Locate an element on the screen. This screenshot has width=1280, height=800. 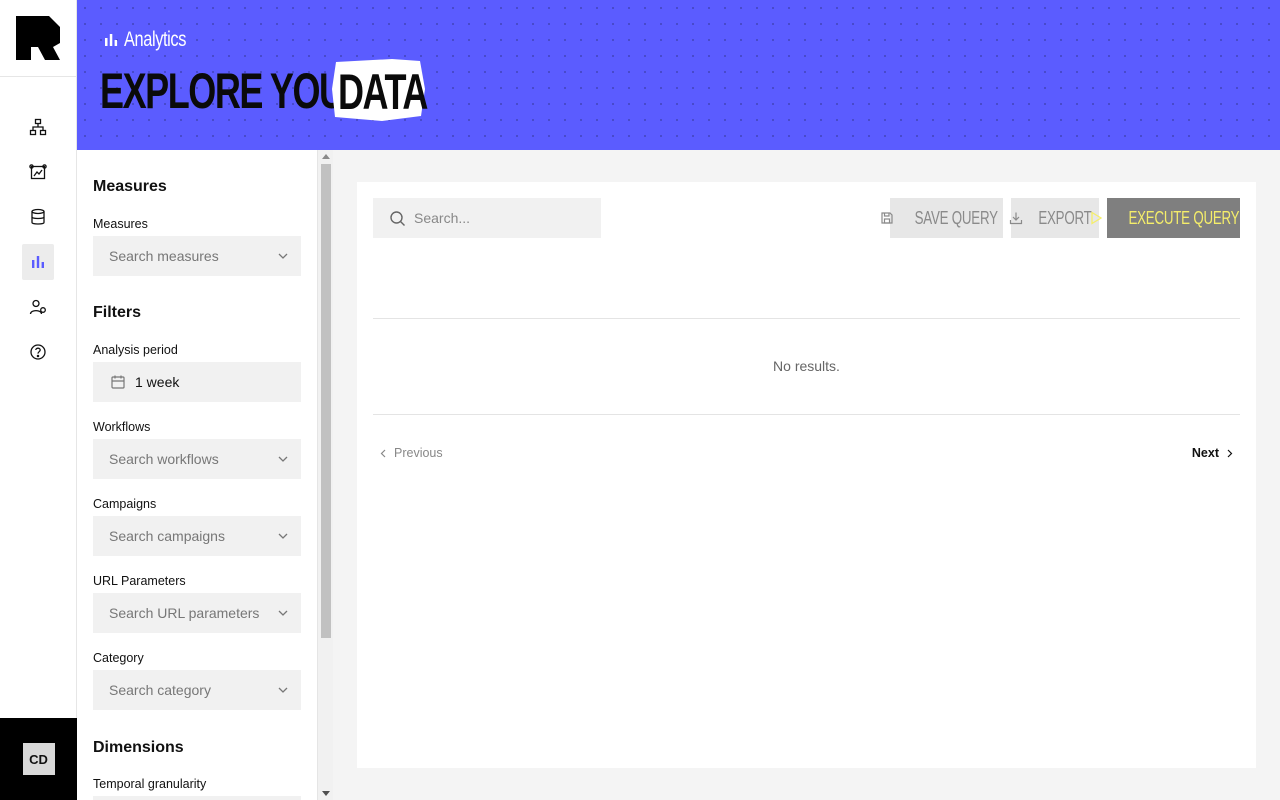
workflows-placeholder: Search workflows is located at coordinates (164, 459).